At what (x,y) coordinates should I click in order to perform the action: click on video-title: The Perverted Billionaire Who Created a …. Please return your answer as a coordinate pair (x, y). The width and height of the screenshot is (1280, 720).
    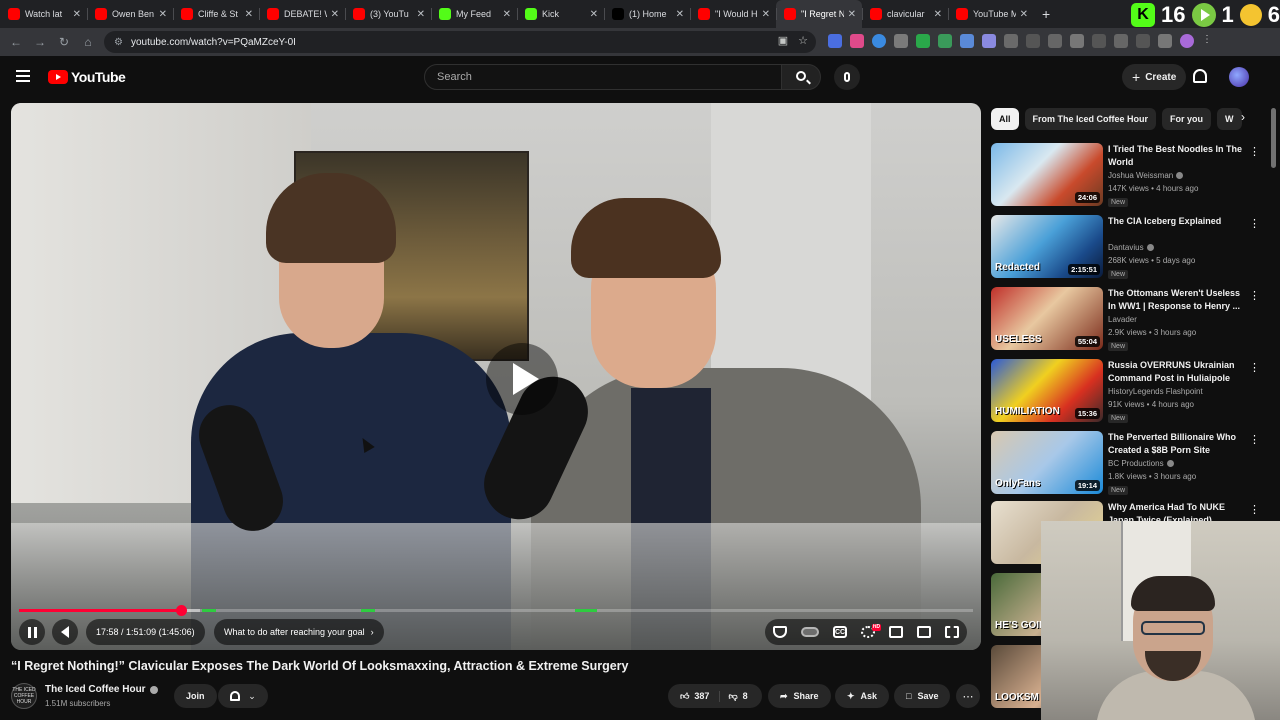
    Looking at the image, I should click on (1176, 443).